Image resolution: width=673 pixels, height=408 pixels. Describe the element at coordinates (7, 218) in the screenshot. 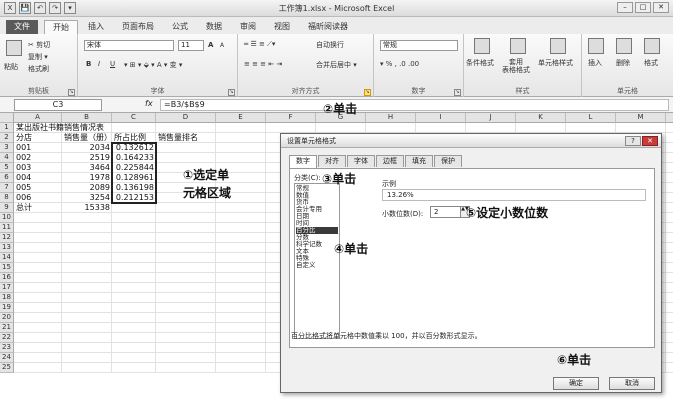

I see `row-header-10: 10` at that location.